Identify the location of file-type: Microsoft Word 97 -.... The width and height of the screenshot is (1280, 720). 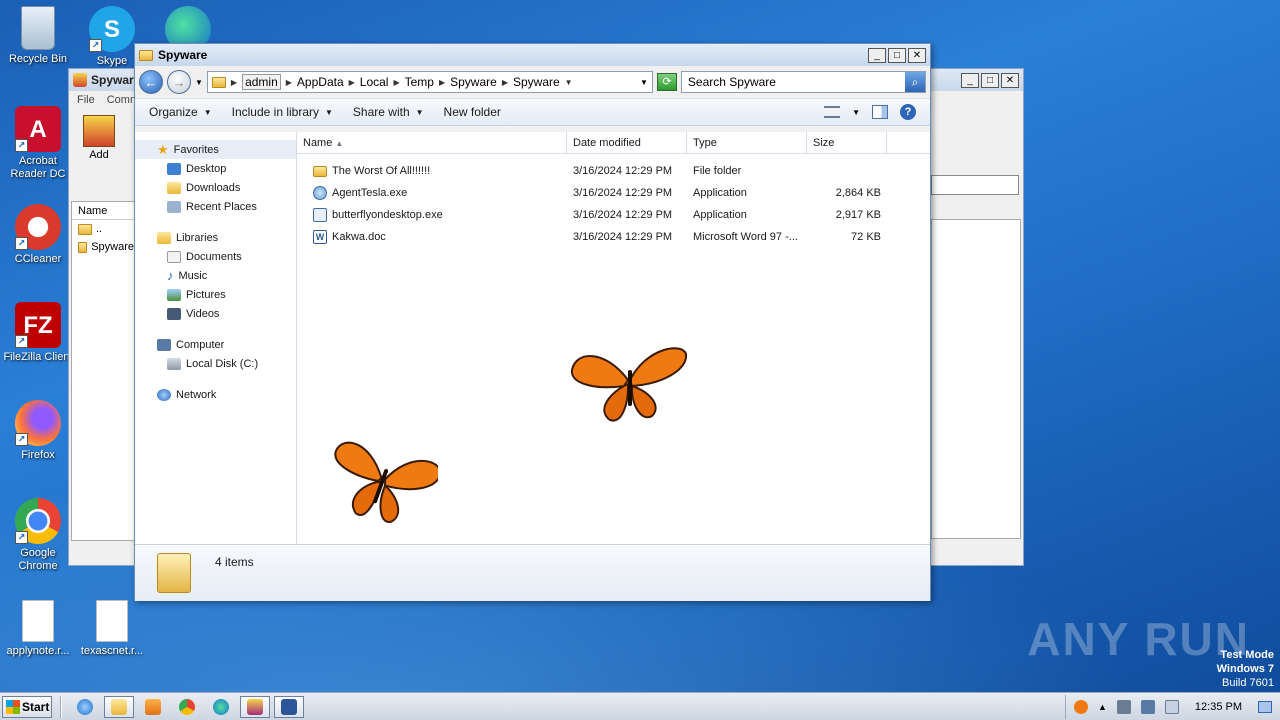
(745, 237).